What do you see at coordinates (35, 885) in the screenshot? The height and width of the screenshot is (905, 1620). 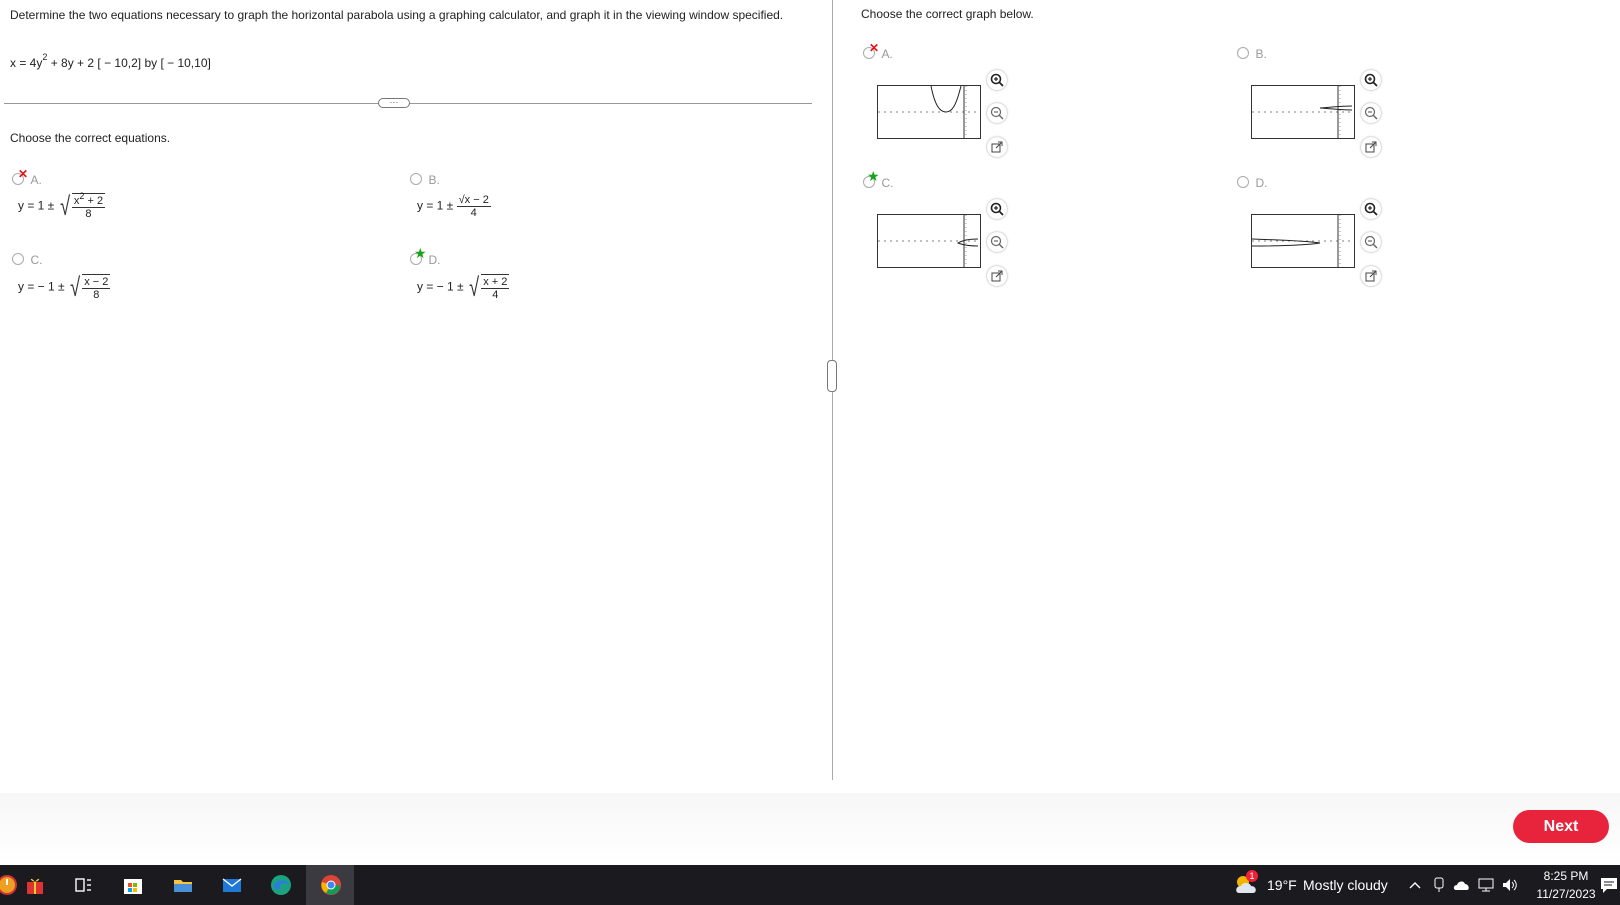 I see `gift-icon` at bounding box center [35, 885].